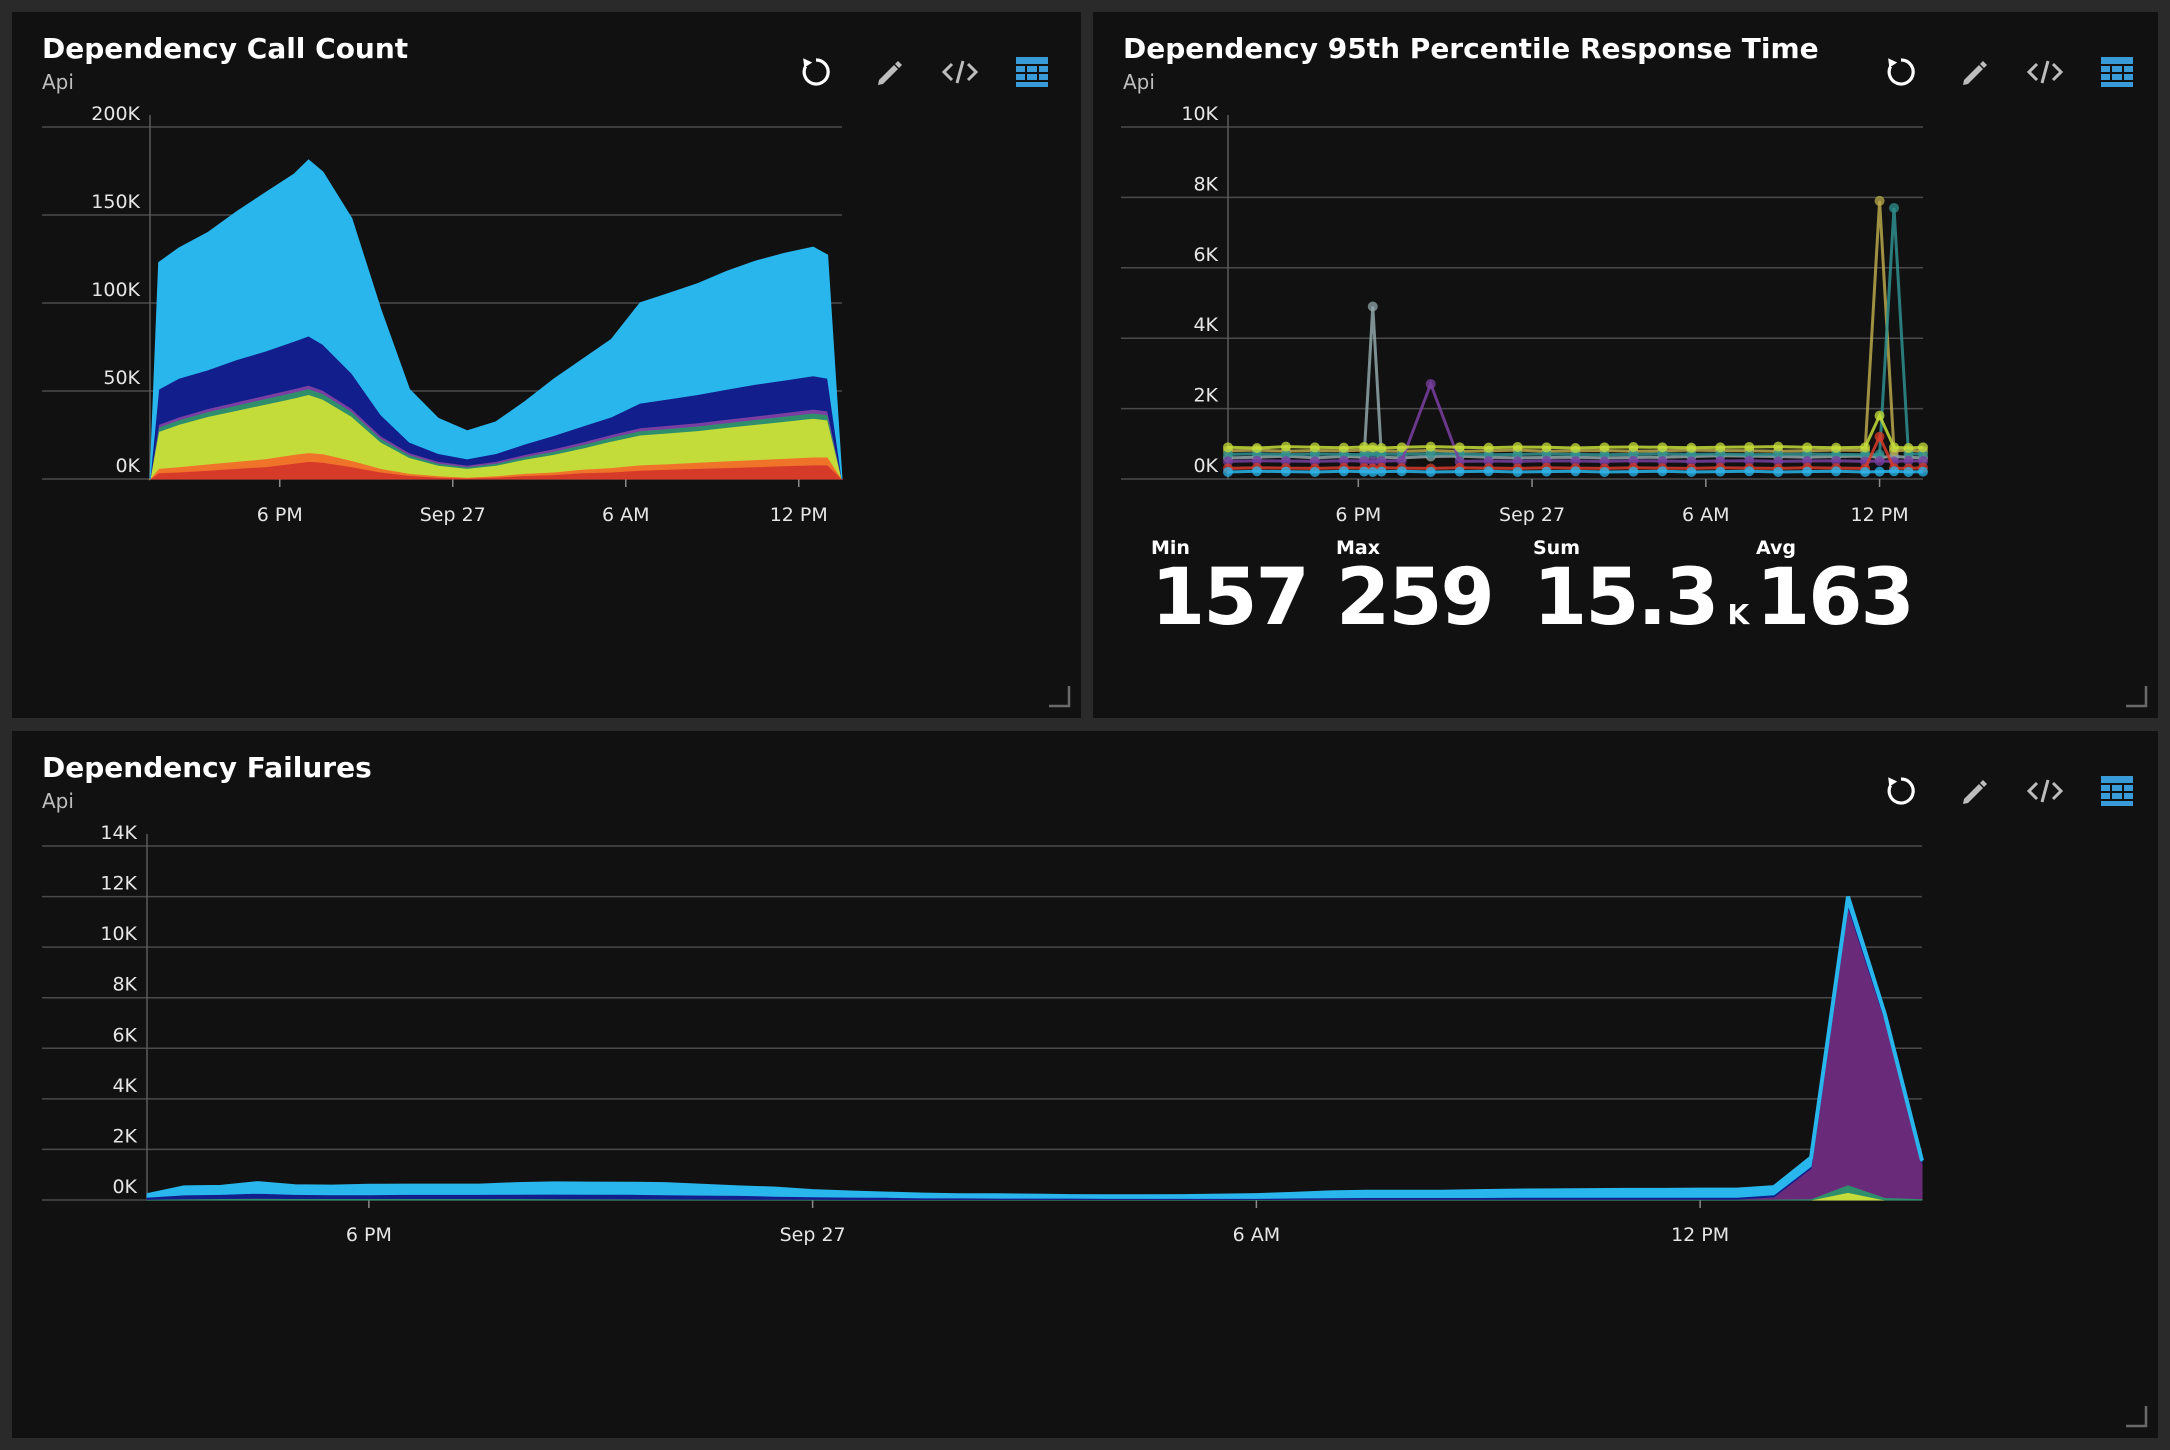 This screenshot has height=1450, width=2170. Describe the element at coordinates (1626, 598) in the screenshot. I see `stat-number: 15.3` at that location.